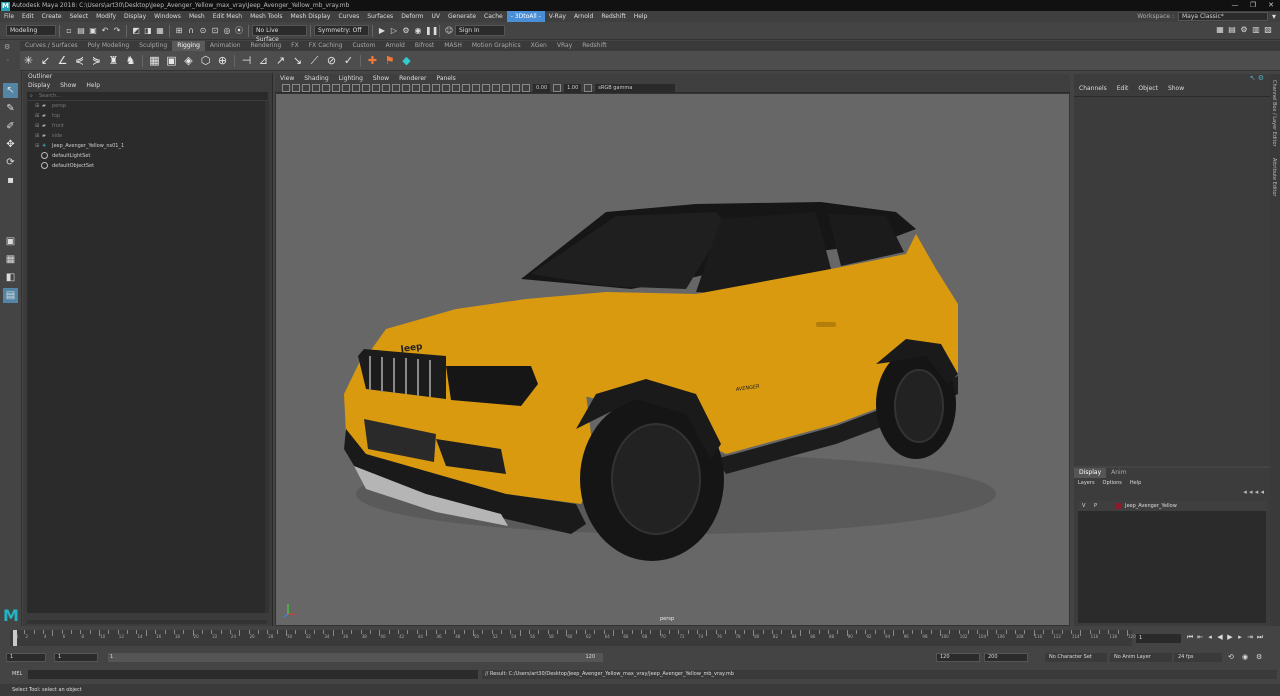 Image resolution: width=1280 pixels, height=696 pixels. Describe the element at coordinates (381, 78) in the screenshot. I see `viewport-menu-show: Show` at that location.